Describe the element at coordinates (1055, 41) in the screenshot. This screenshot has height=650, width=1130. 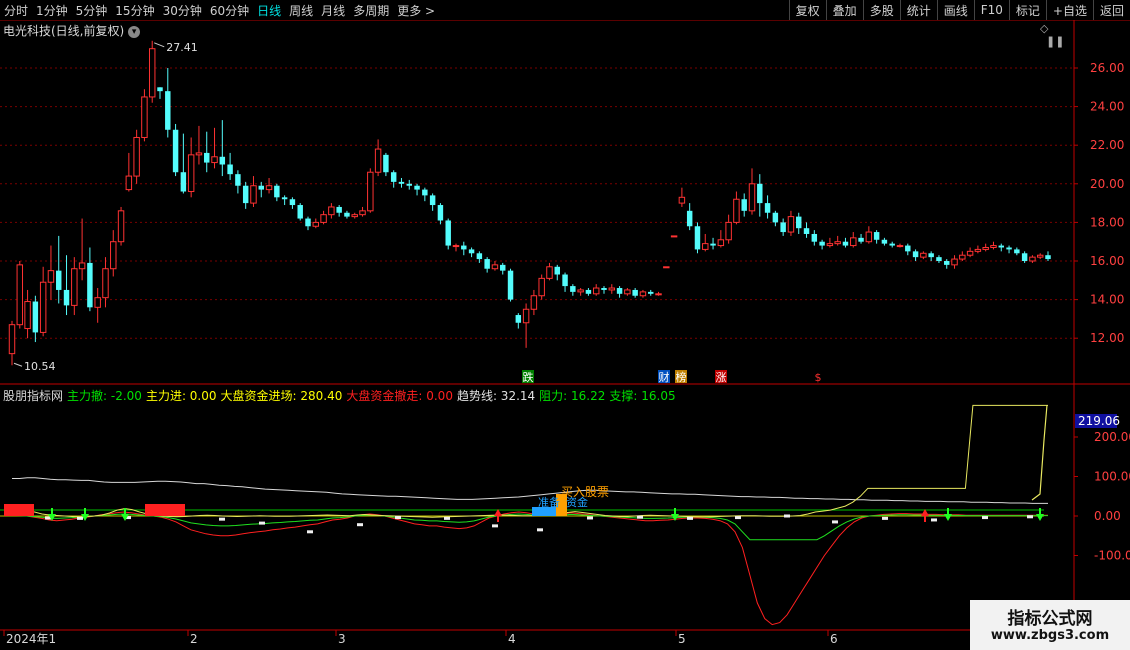
I see `pause-icon: ❚❚` at that location.